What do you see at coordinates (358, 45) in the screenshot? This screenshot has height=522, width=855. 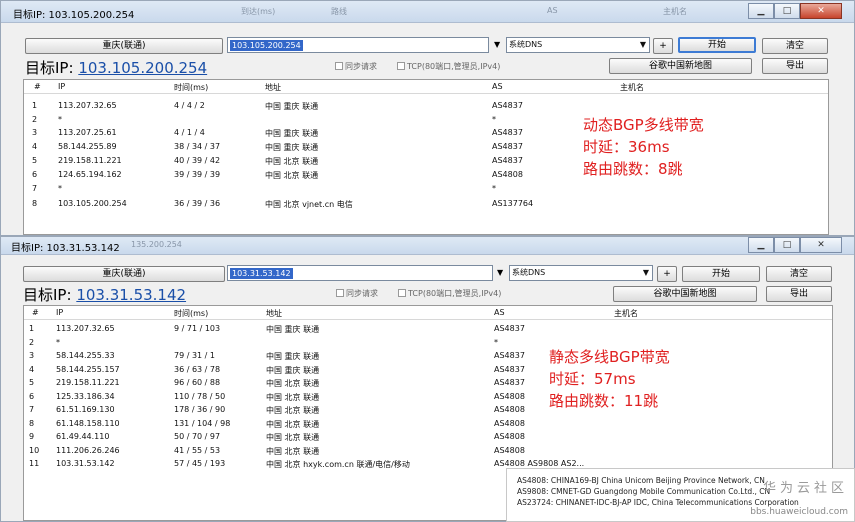 I see `ip-input: 103.105.200.254` at bounding box center [358, 45].